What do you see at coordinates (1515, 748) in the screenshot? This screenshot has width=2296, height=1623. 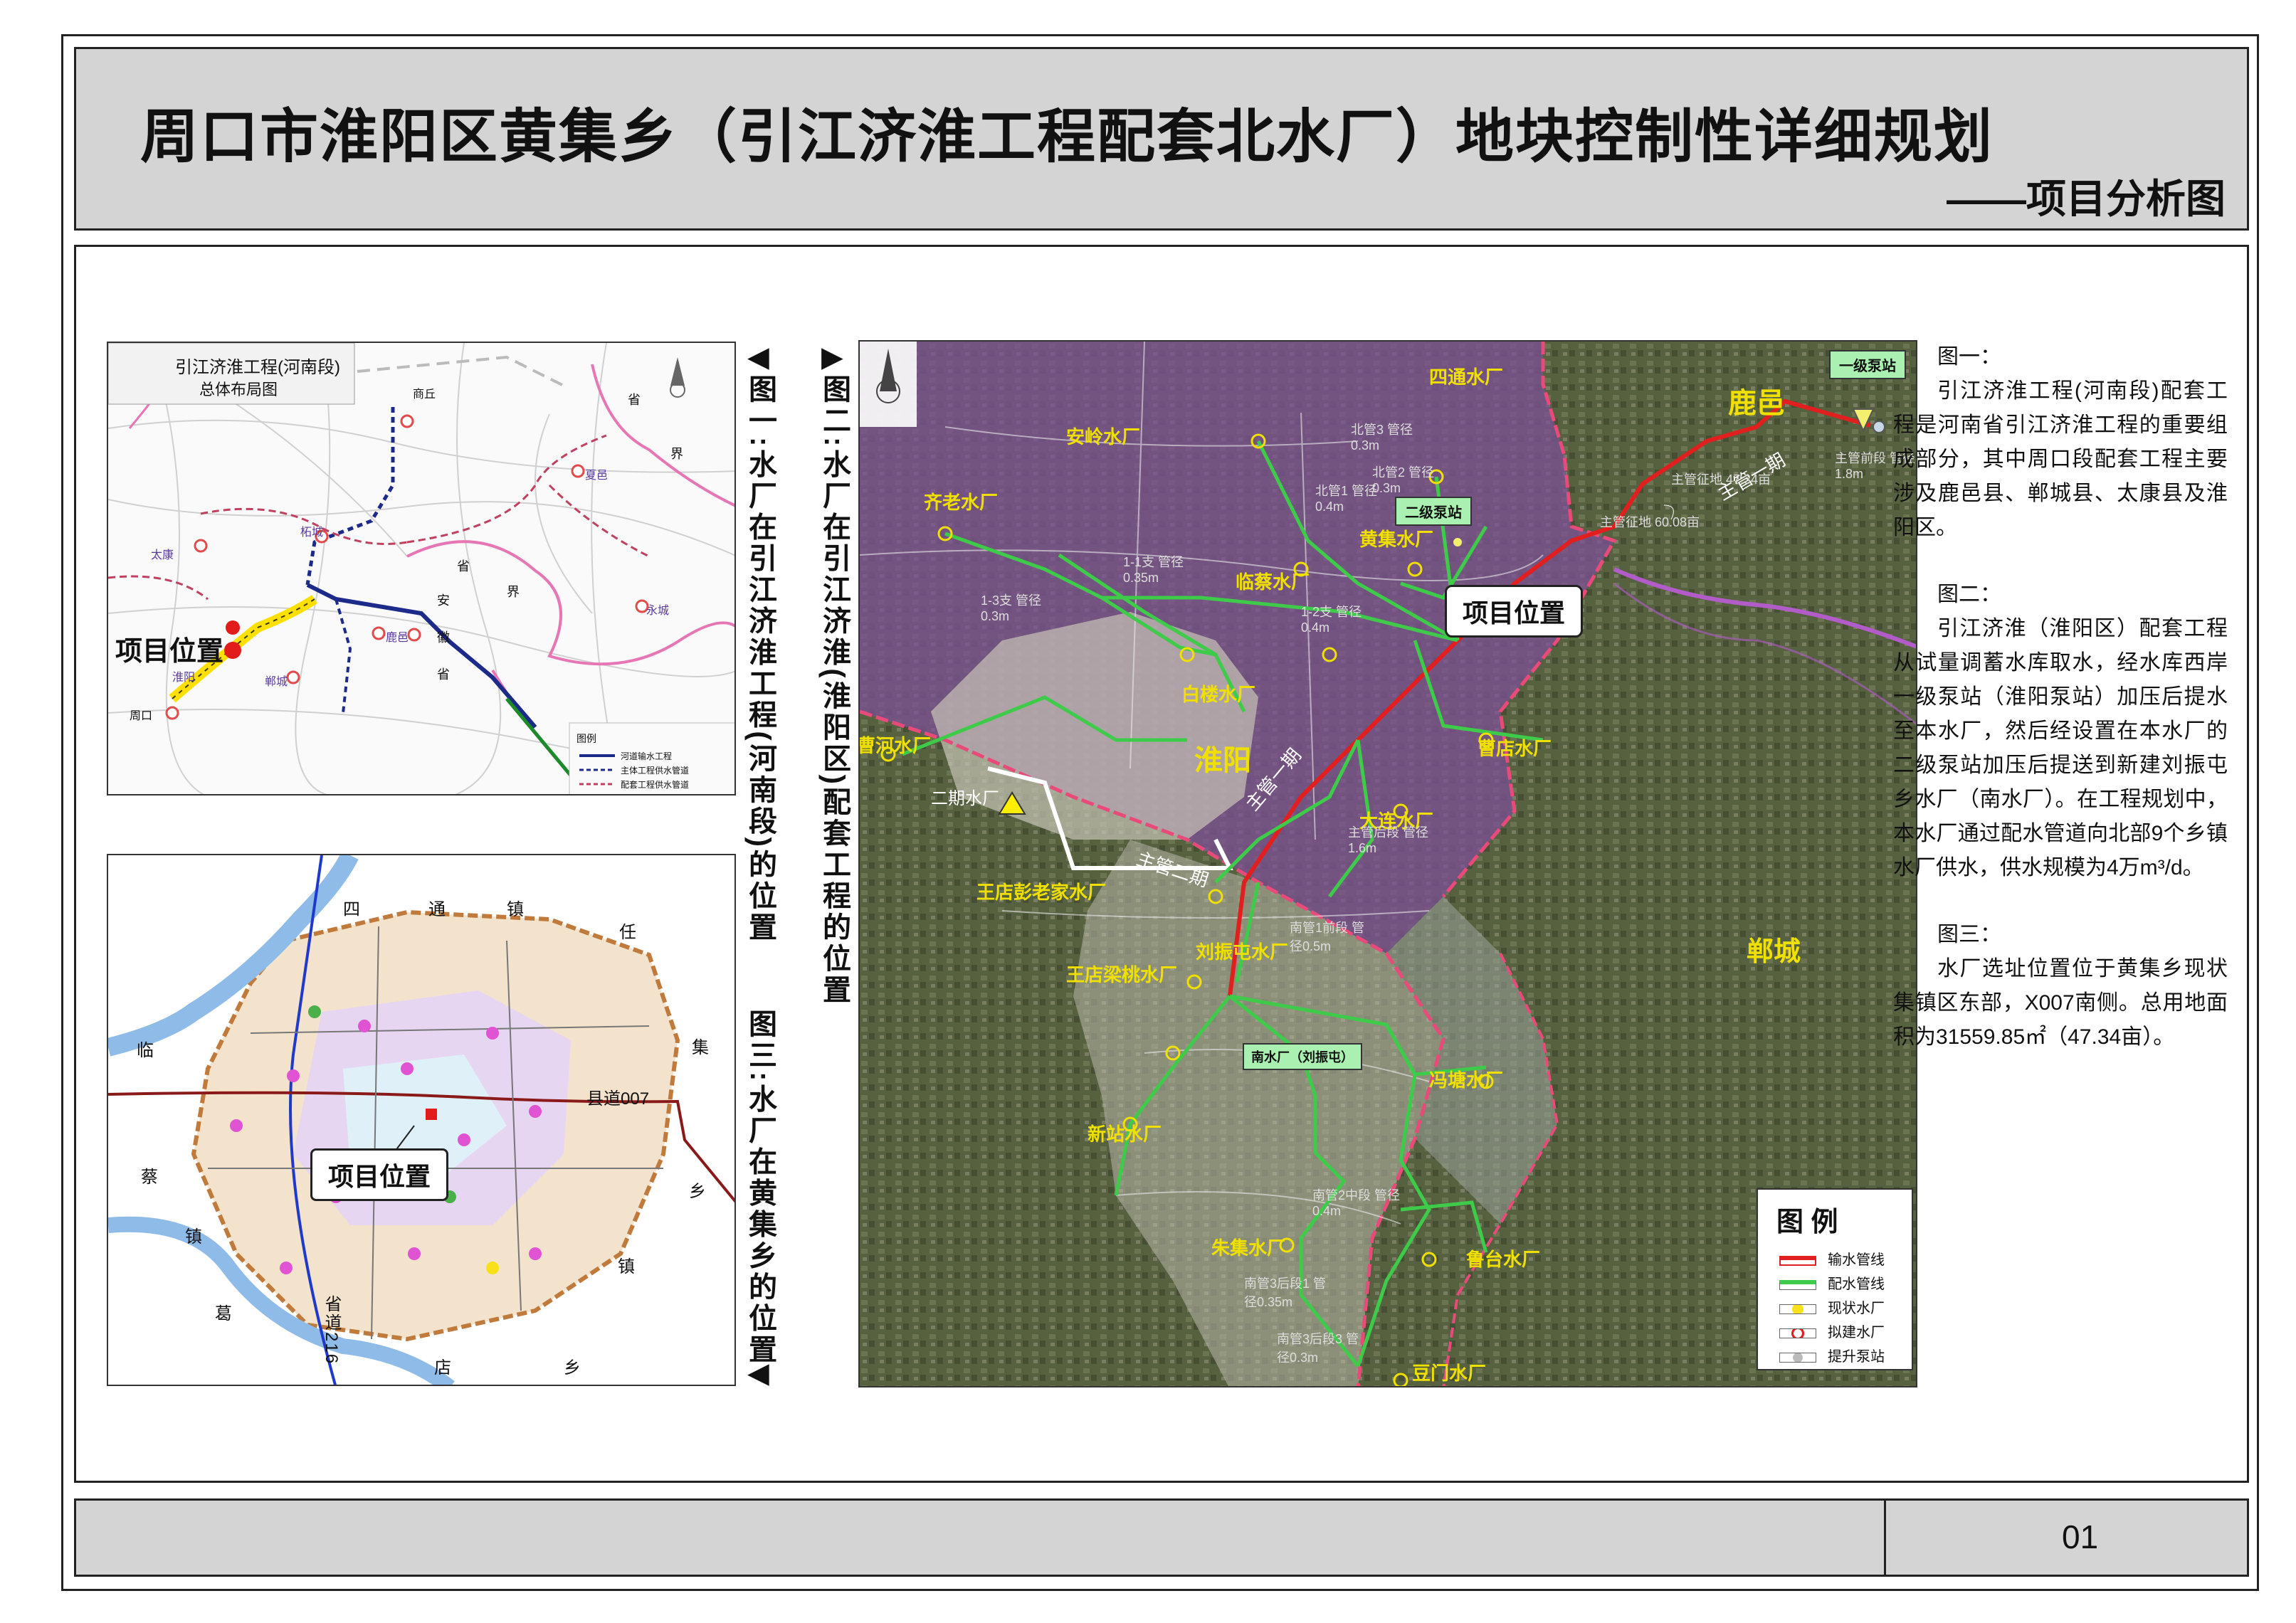 I see `plant-label: 曹店水厂` at bounding box center [1515, 748].